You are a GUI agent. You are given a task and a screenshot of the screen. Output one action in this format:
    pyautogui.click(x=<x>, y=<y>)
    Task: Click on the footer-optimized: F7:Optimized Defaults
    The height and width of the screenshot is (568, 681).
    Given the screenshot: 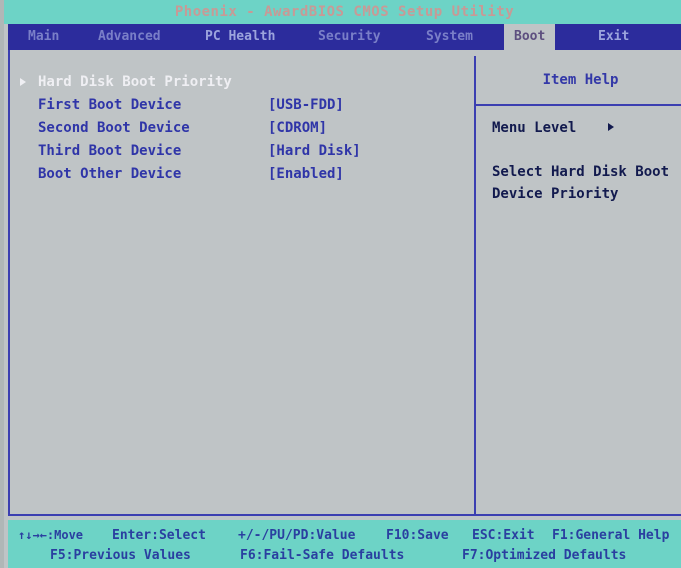 What is the action you would take?
    pyautogui.click(x=544, y=555)
    